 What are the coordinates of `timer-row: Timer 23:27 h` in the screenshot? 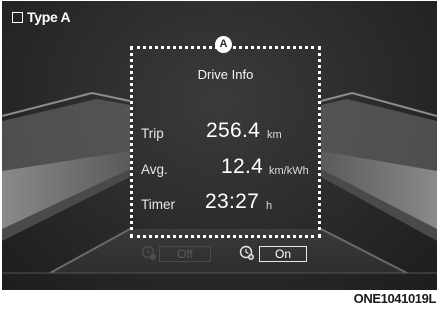 It's located at (226, 202).